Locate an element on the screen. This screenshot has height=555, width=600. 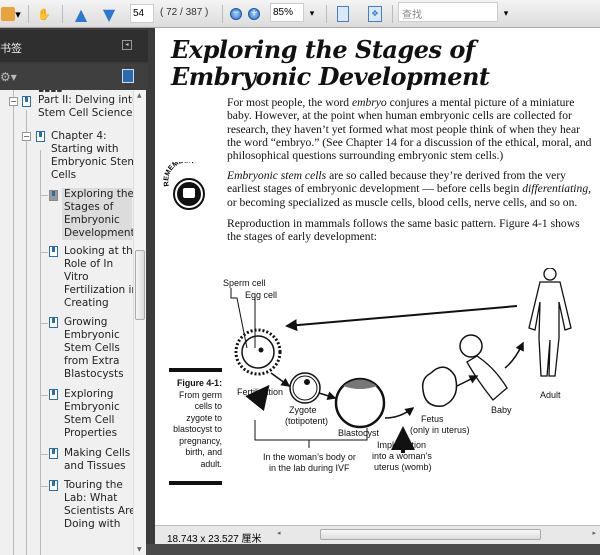
fetus-drawing is located at coordinates (439, 386).